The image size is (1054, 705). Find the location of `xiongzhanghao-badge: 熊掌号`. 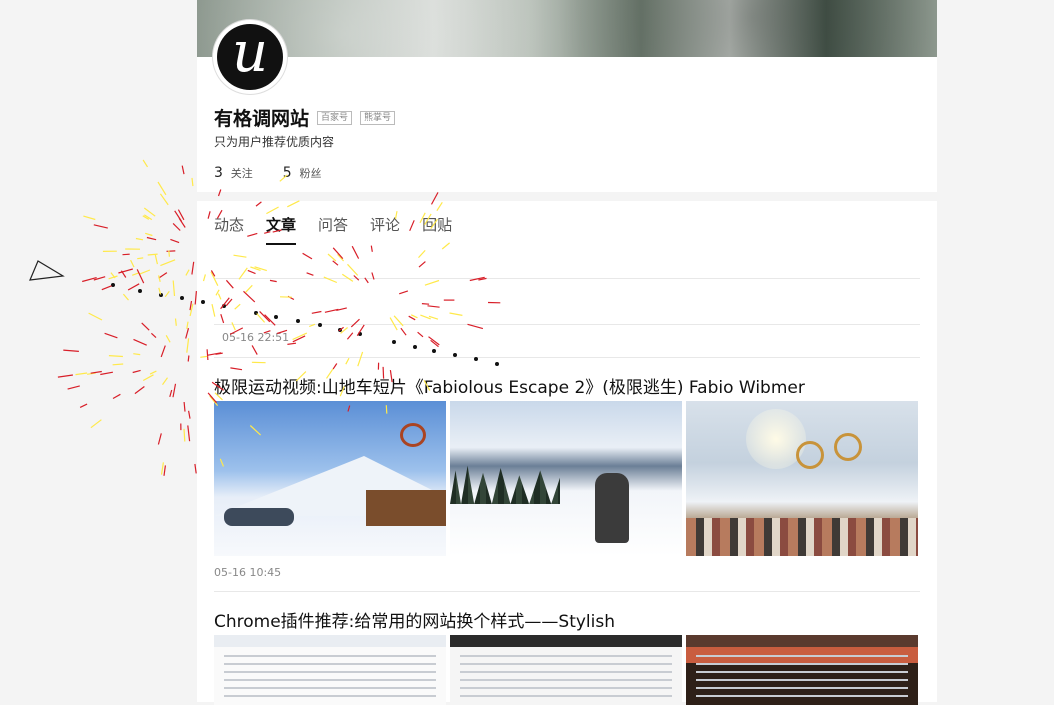

xiongzhanghao-badge: 熊掌号 is located at coordinates (377, 118).